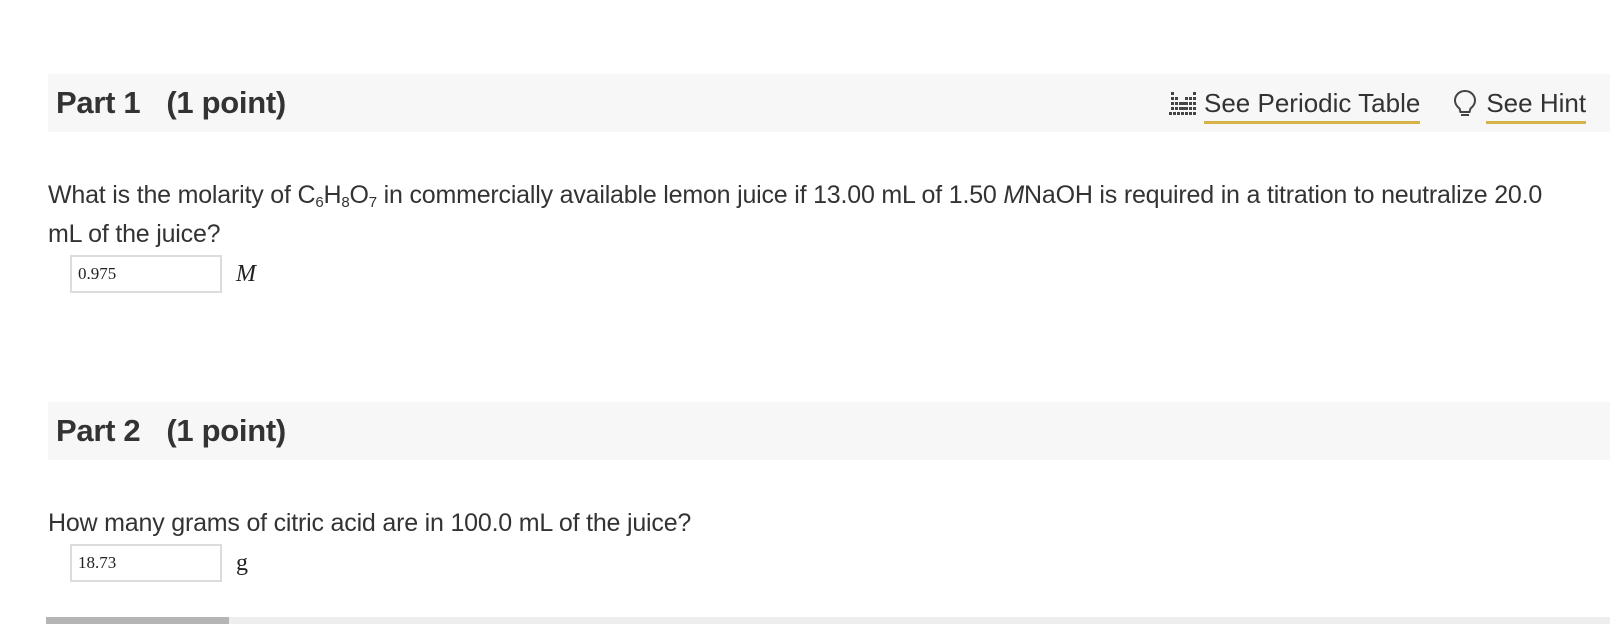 The image size is (1610, 644). What do you see at coordinates (1465, 102) in the screenshot?
I see `lightbulb-icon` at bounding box center [1465, 102].